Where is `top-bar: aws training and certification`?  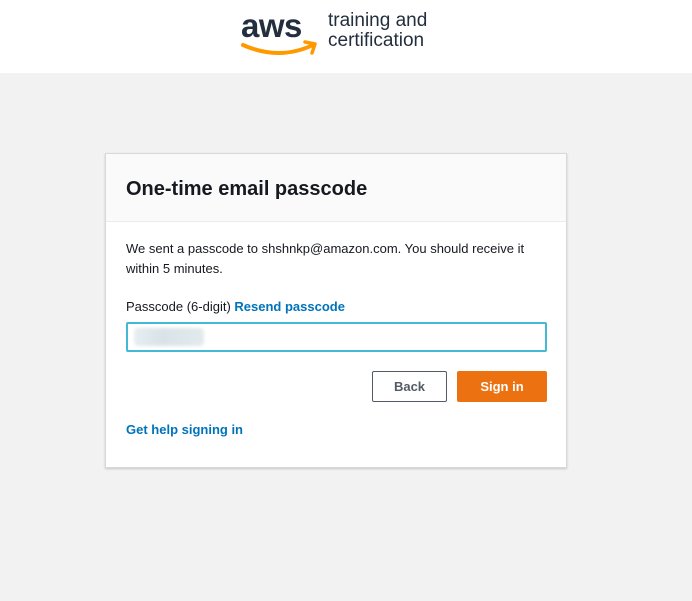 top-bar: aws training and certification is located at coordinates (346, 36).